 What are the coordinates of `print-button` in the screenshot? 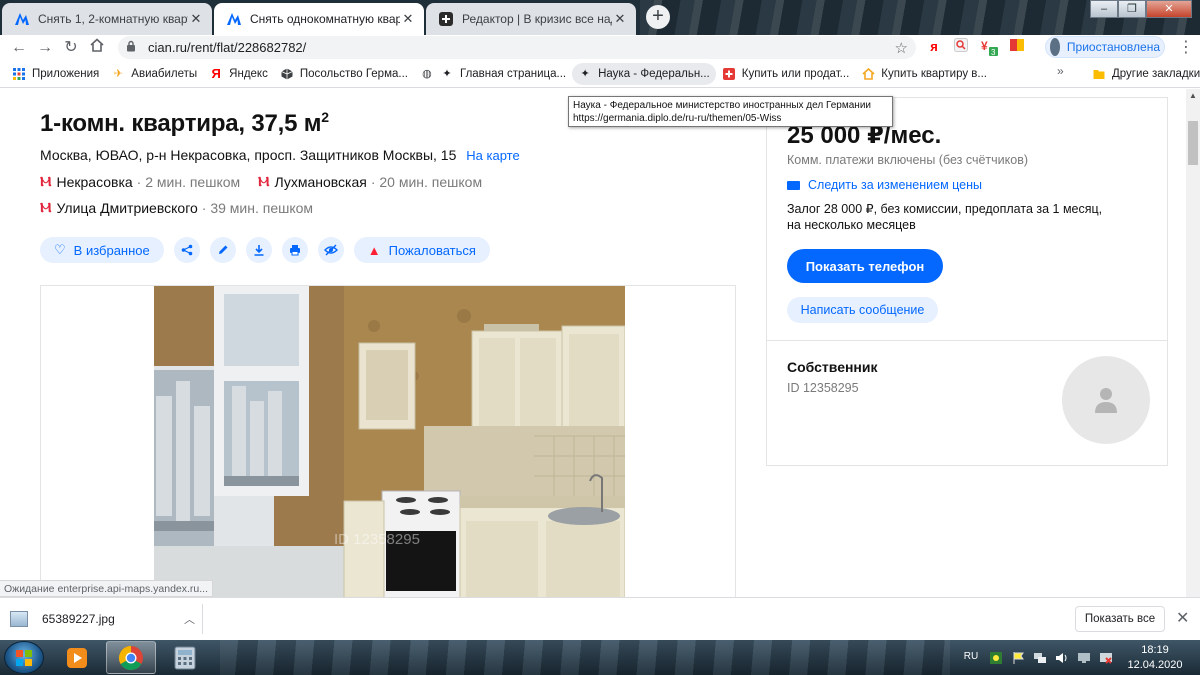 It's located at (294, 250).